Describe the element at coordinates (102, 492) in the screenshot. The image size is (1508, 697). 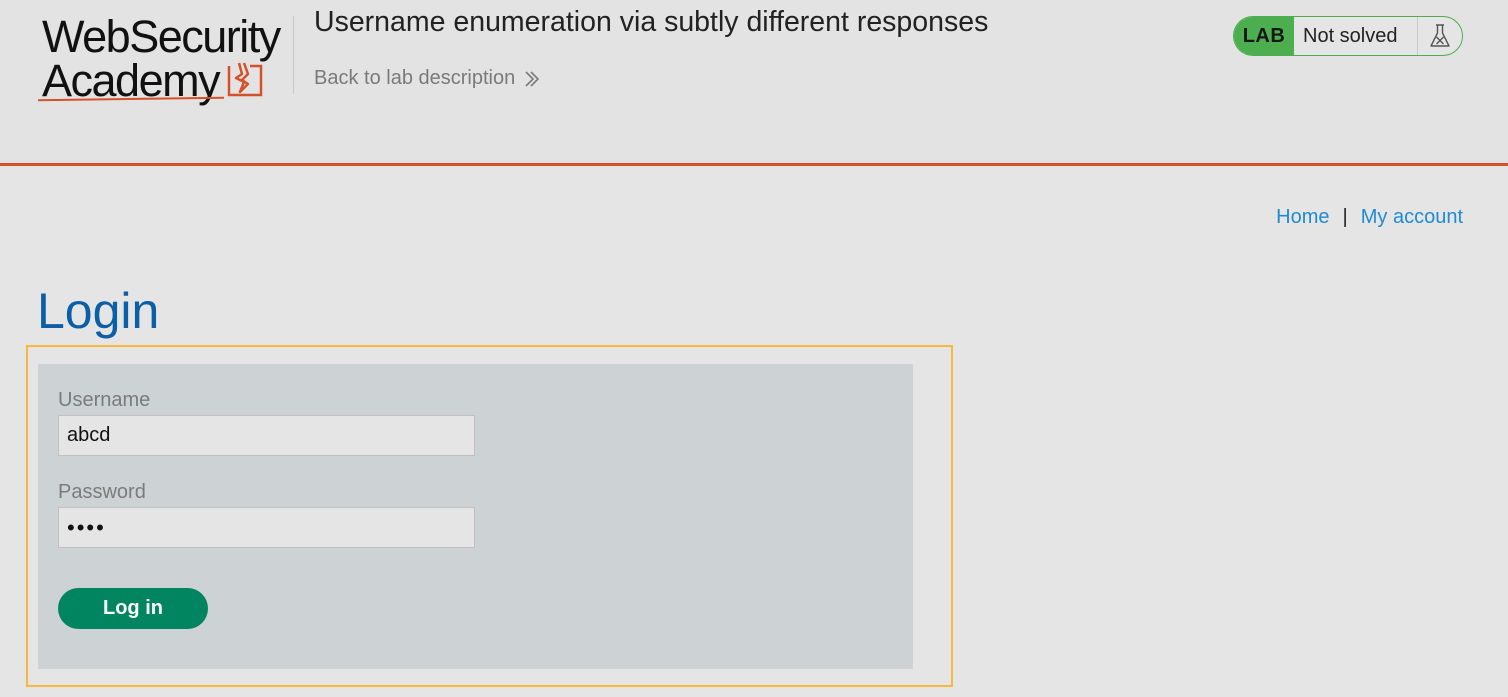
I see `password-label: Password` at that location.